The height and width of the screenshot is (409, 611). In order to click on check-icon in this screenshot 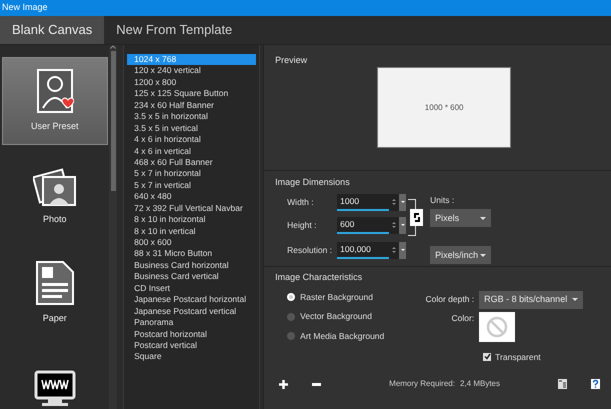, I will do `click(487, 356)`.